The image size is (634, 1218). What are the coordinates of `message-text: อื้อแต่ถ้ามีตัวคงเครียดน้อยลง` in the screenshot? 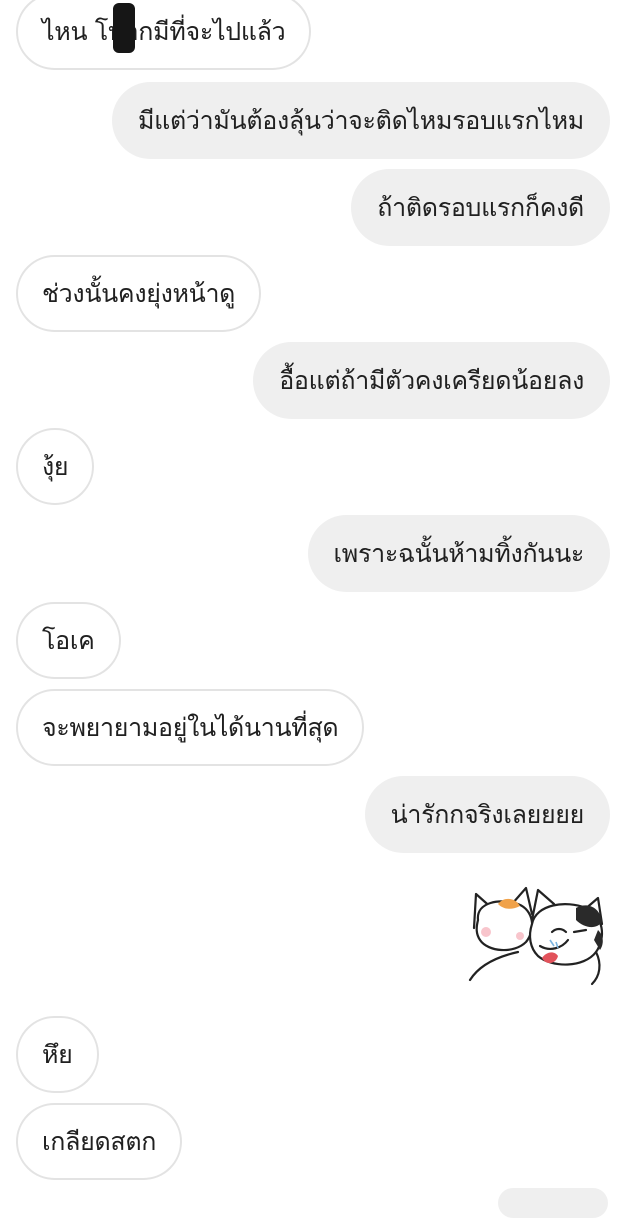 It's located at (431, 380).